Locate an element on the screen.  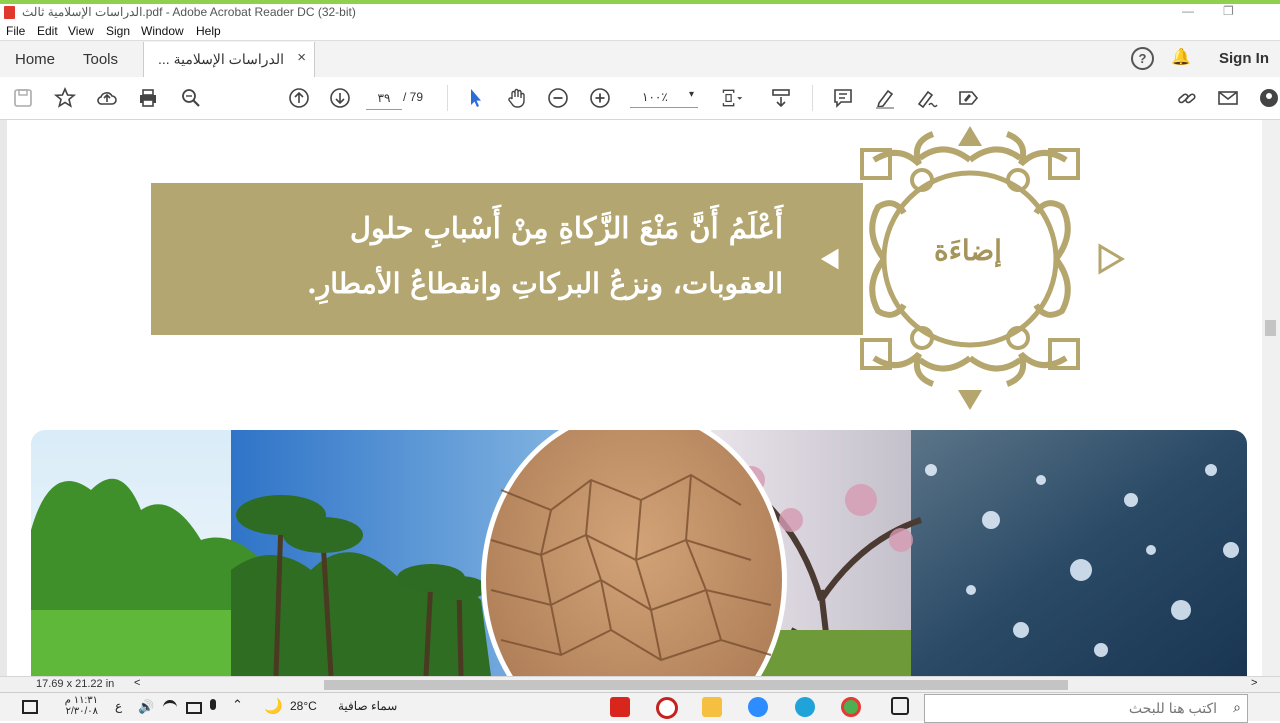
search-icon: ⌕ is located at coordinates (1237, 707).